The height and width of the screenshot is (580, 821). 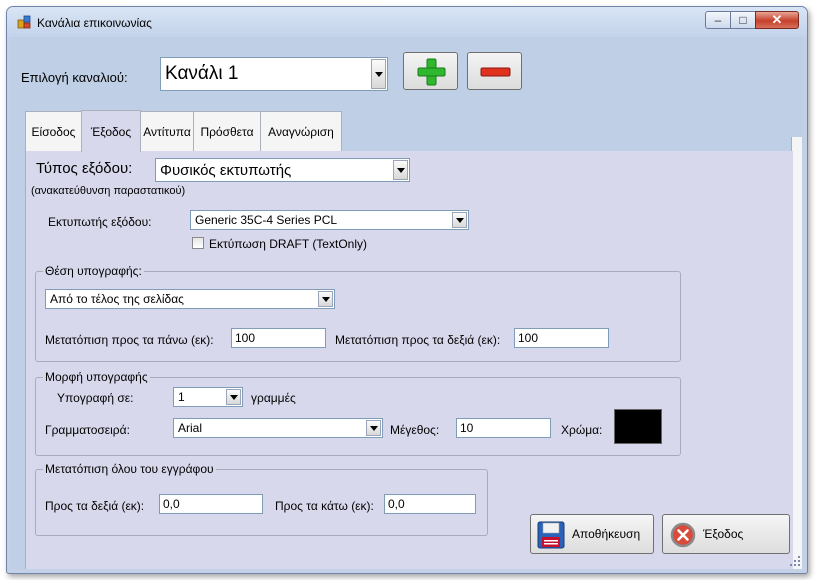 What do you see at coordinates (227, 131) in the screenshot?
I see `tab-extras: Πρόσθετα` at bounding box center [227, 131].